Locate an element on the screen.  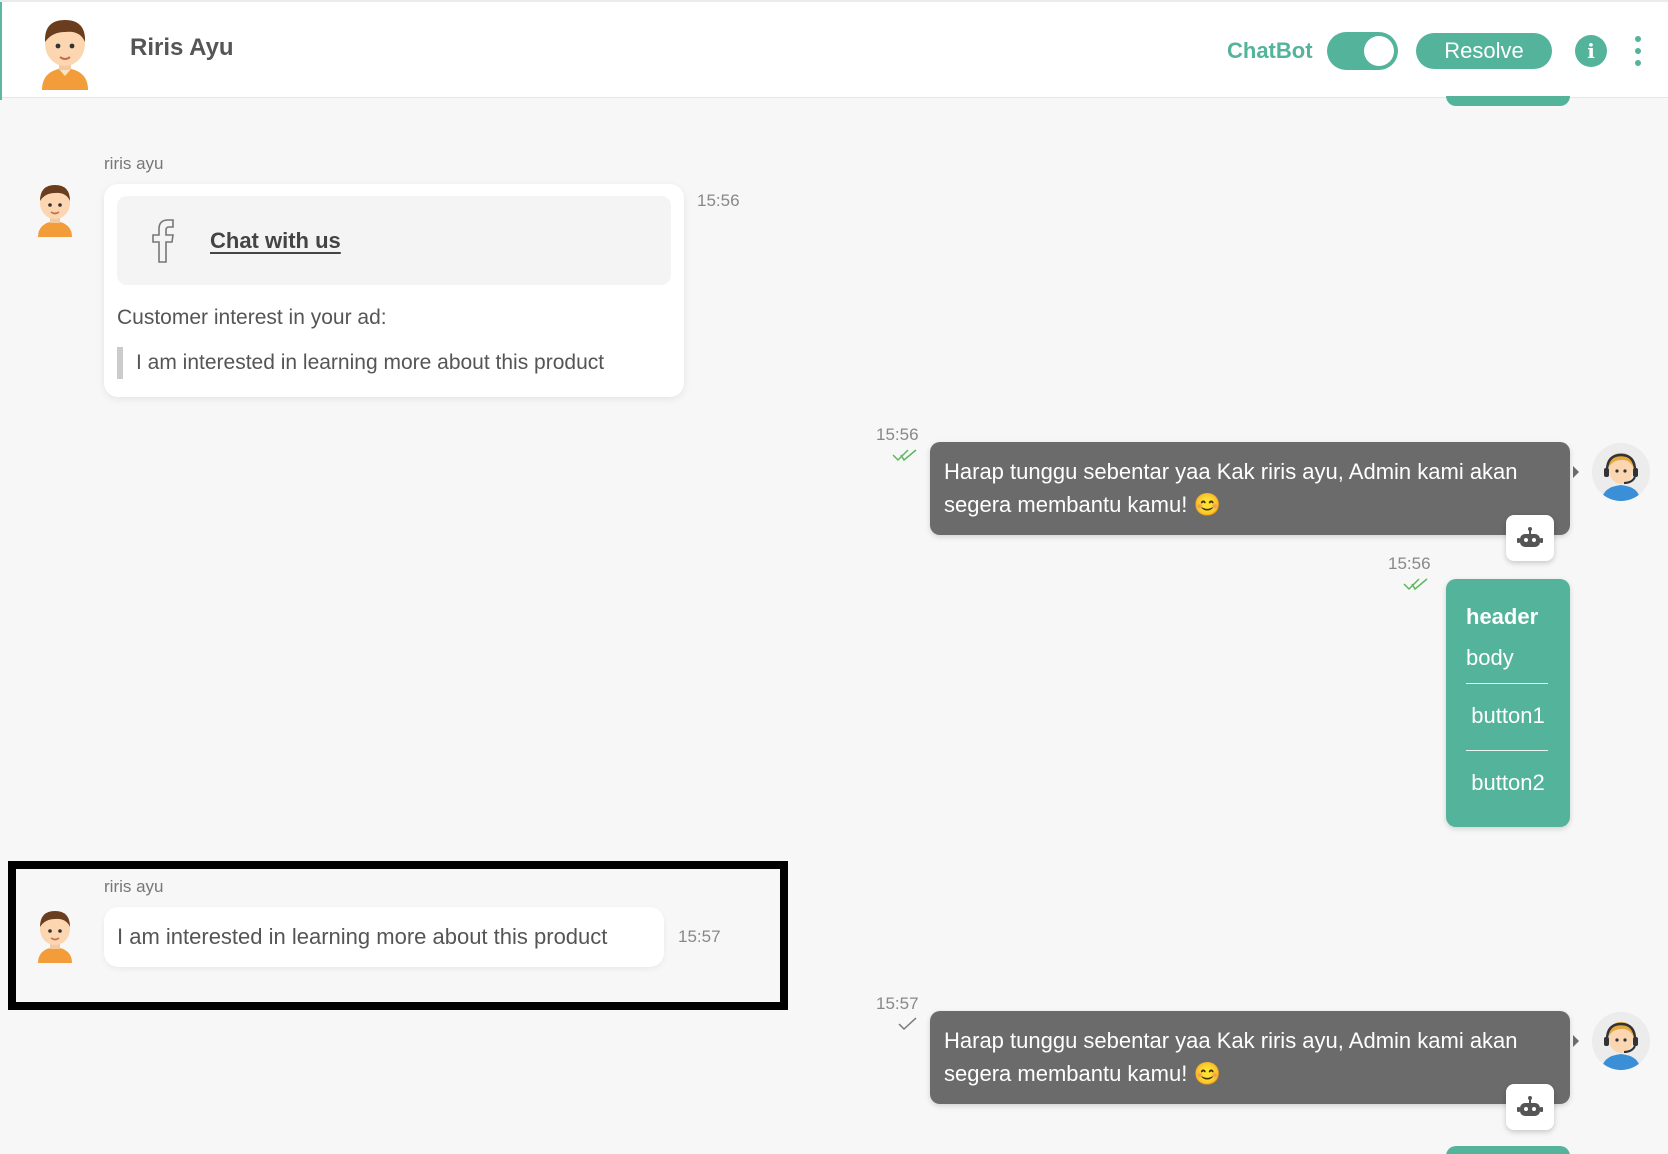
chat-header: Riris Ayu ChatBot Resolve i is located at coordinates (834, 50).